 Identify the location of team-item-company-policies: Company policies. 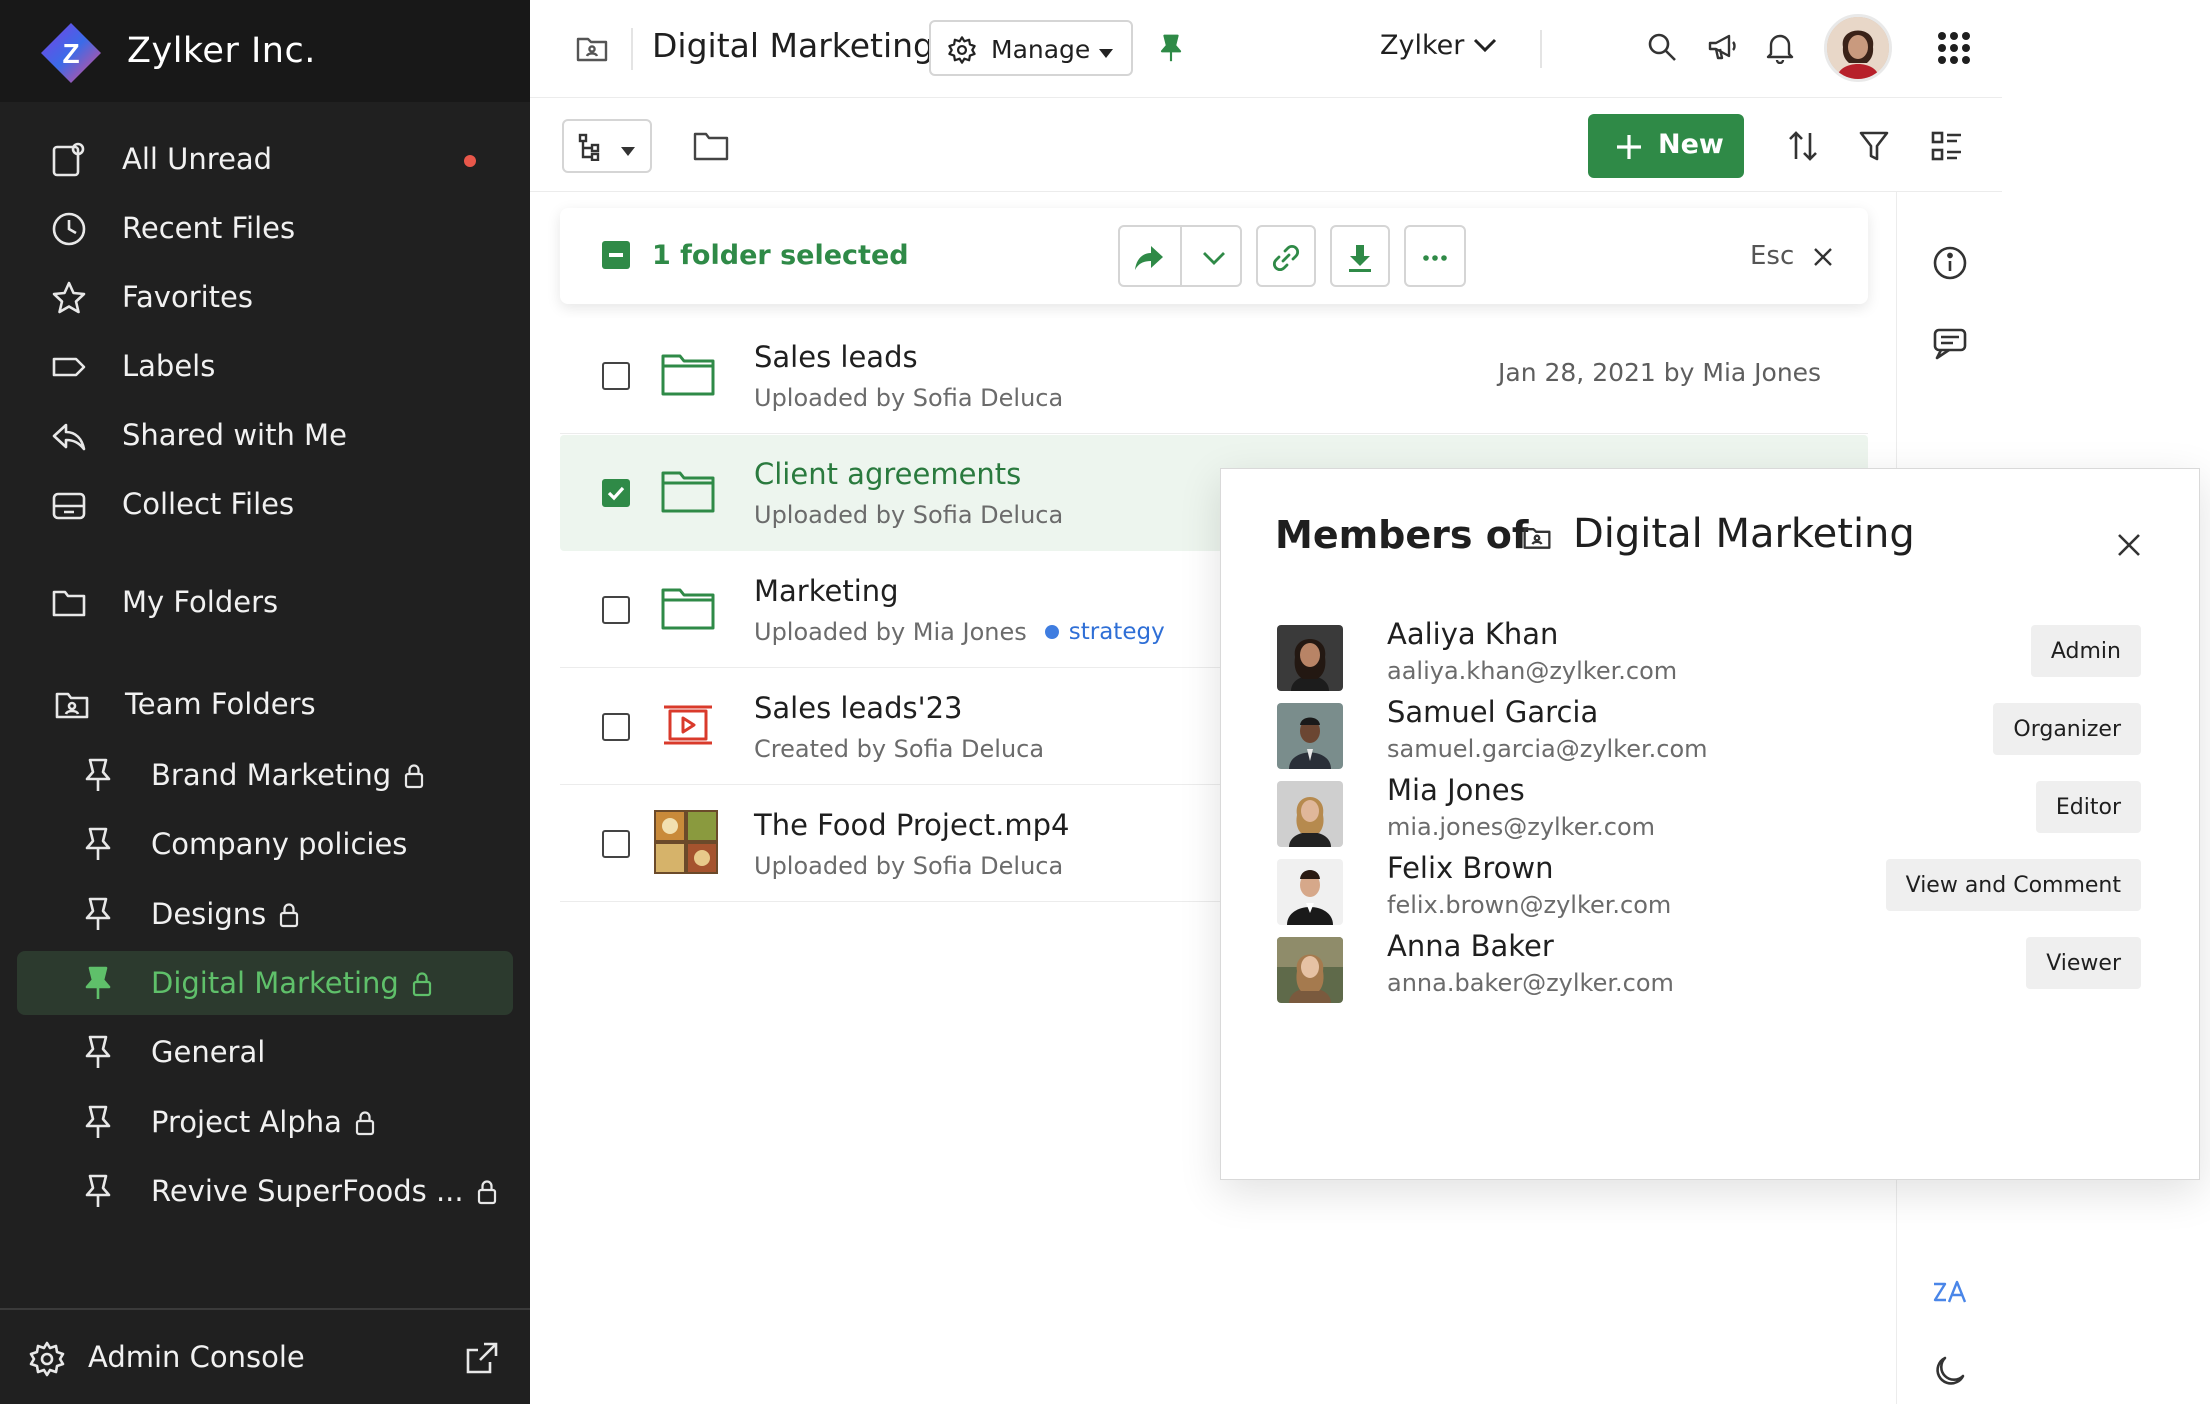
(265, 844).